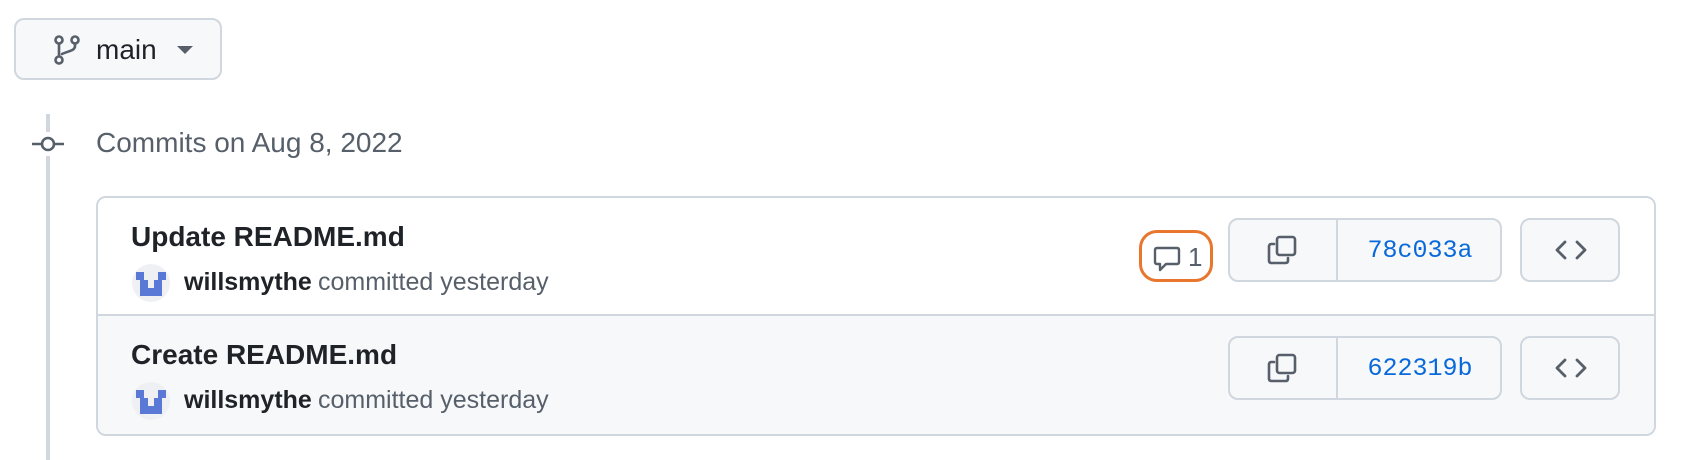 The image size is (1682, 460). I want to click on timeline-line, so click(48, 287).